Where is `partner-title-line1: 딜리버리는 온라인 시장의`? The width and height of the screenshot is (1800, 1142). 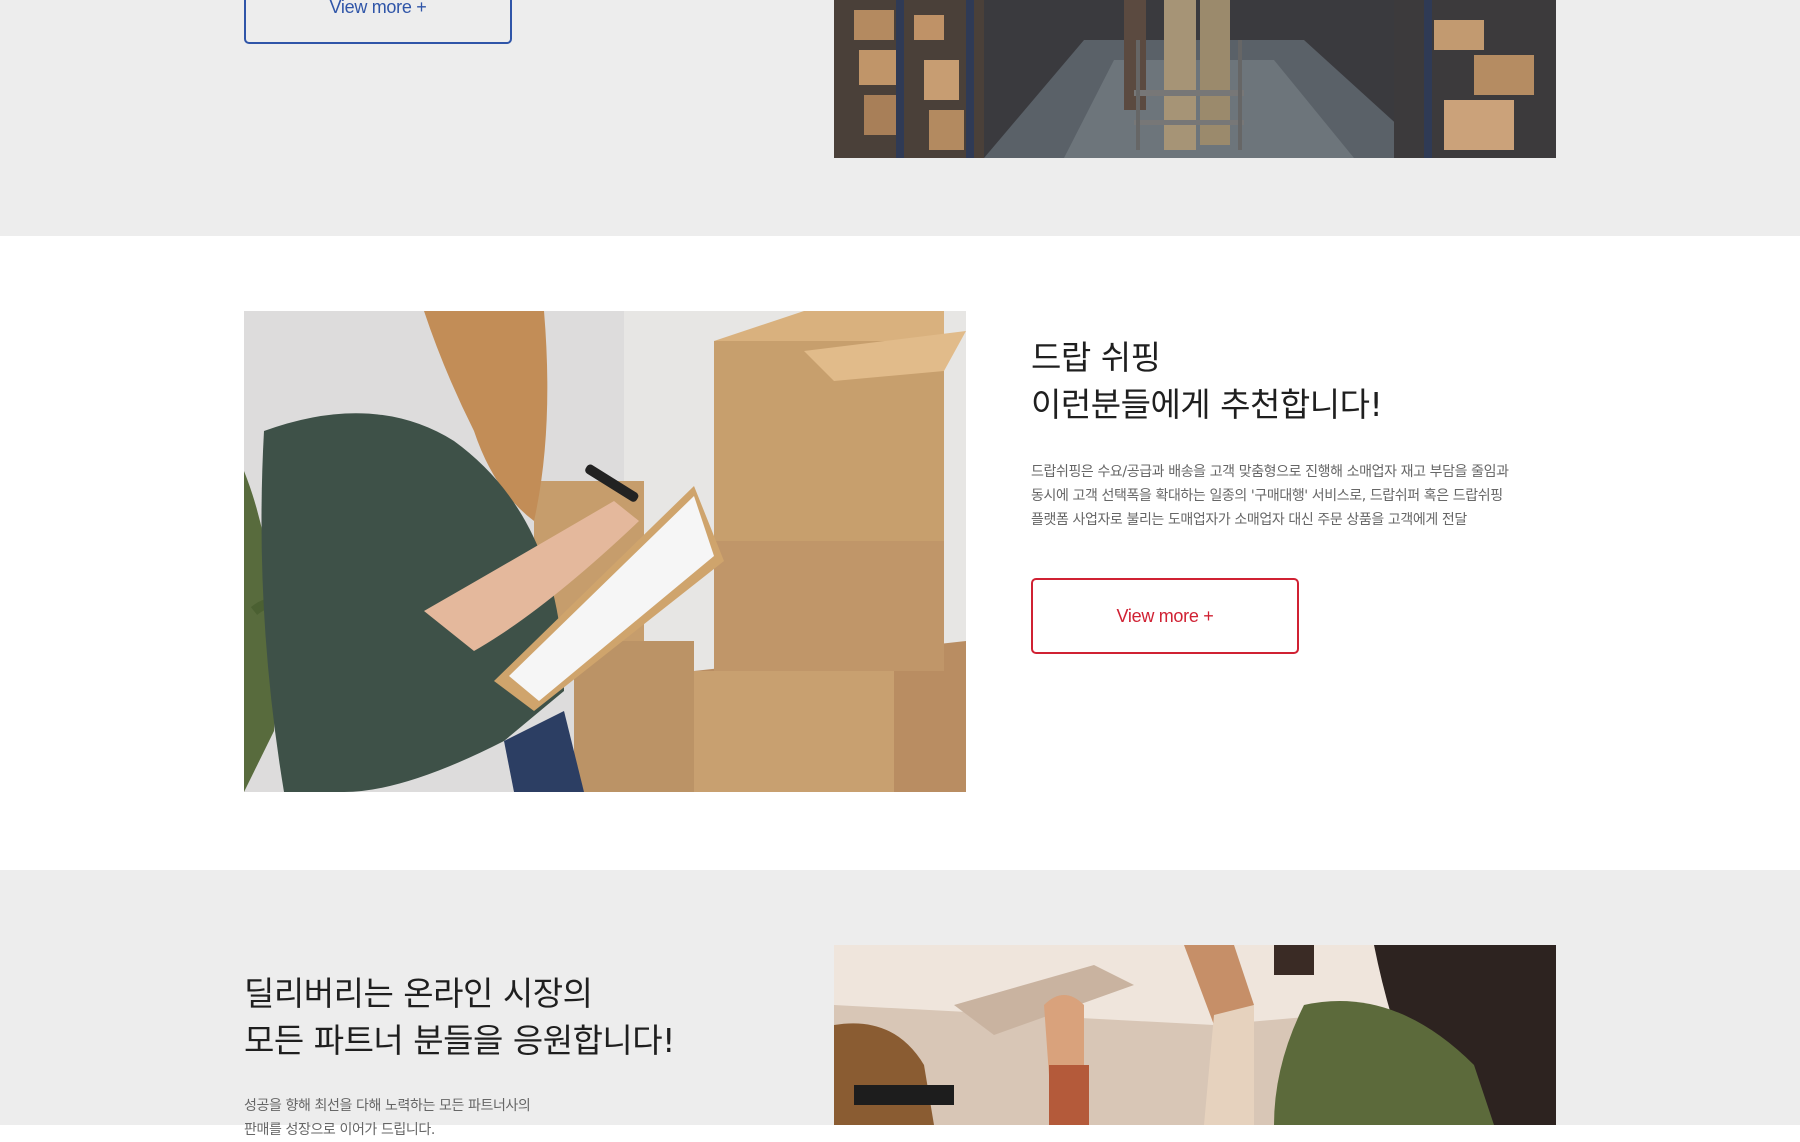 partner-title-line1: 딜리버리는 온라인 시장의 is located at coordinates (418, 993).